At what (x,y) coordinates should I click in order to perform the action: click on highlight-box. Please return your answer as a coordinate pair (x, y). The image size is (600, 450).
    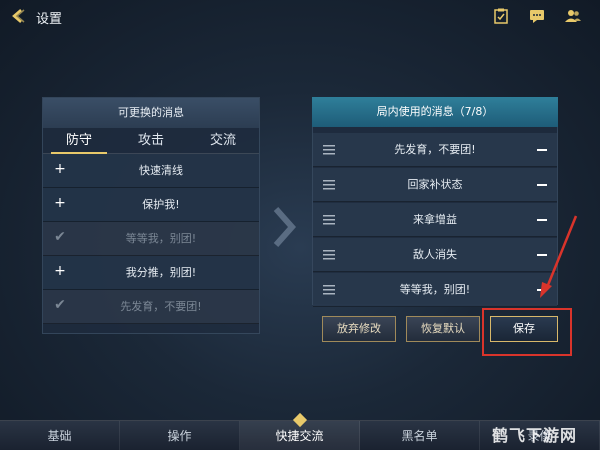
    Looking at the image, I should click on (527, 332).